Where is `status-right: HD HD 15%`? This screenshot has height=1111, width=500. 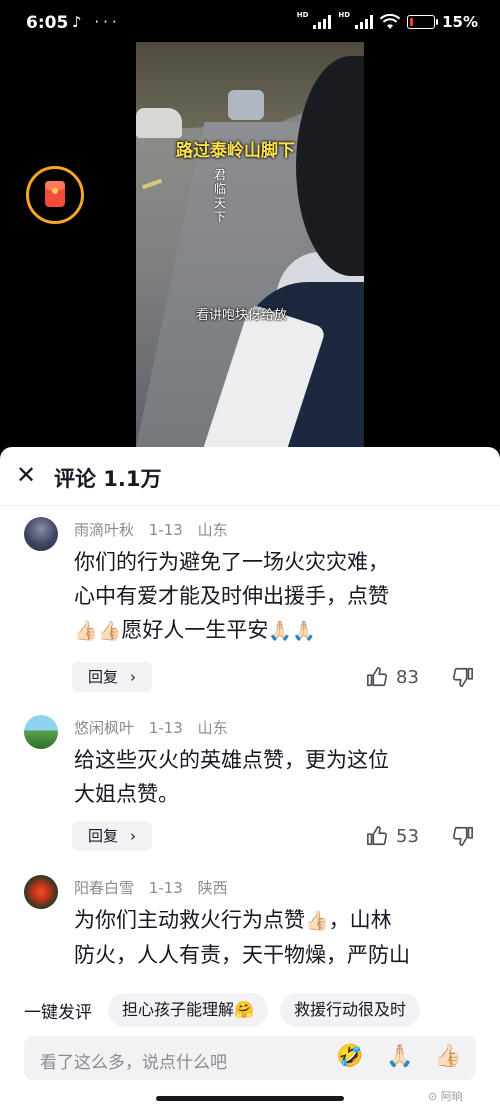 status-right: HD HD 15% is located at coordinates (387, 21).